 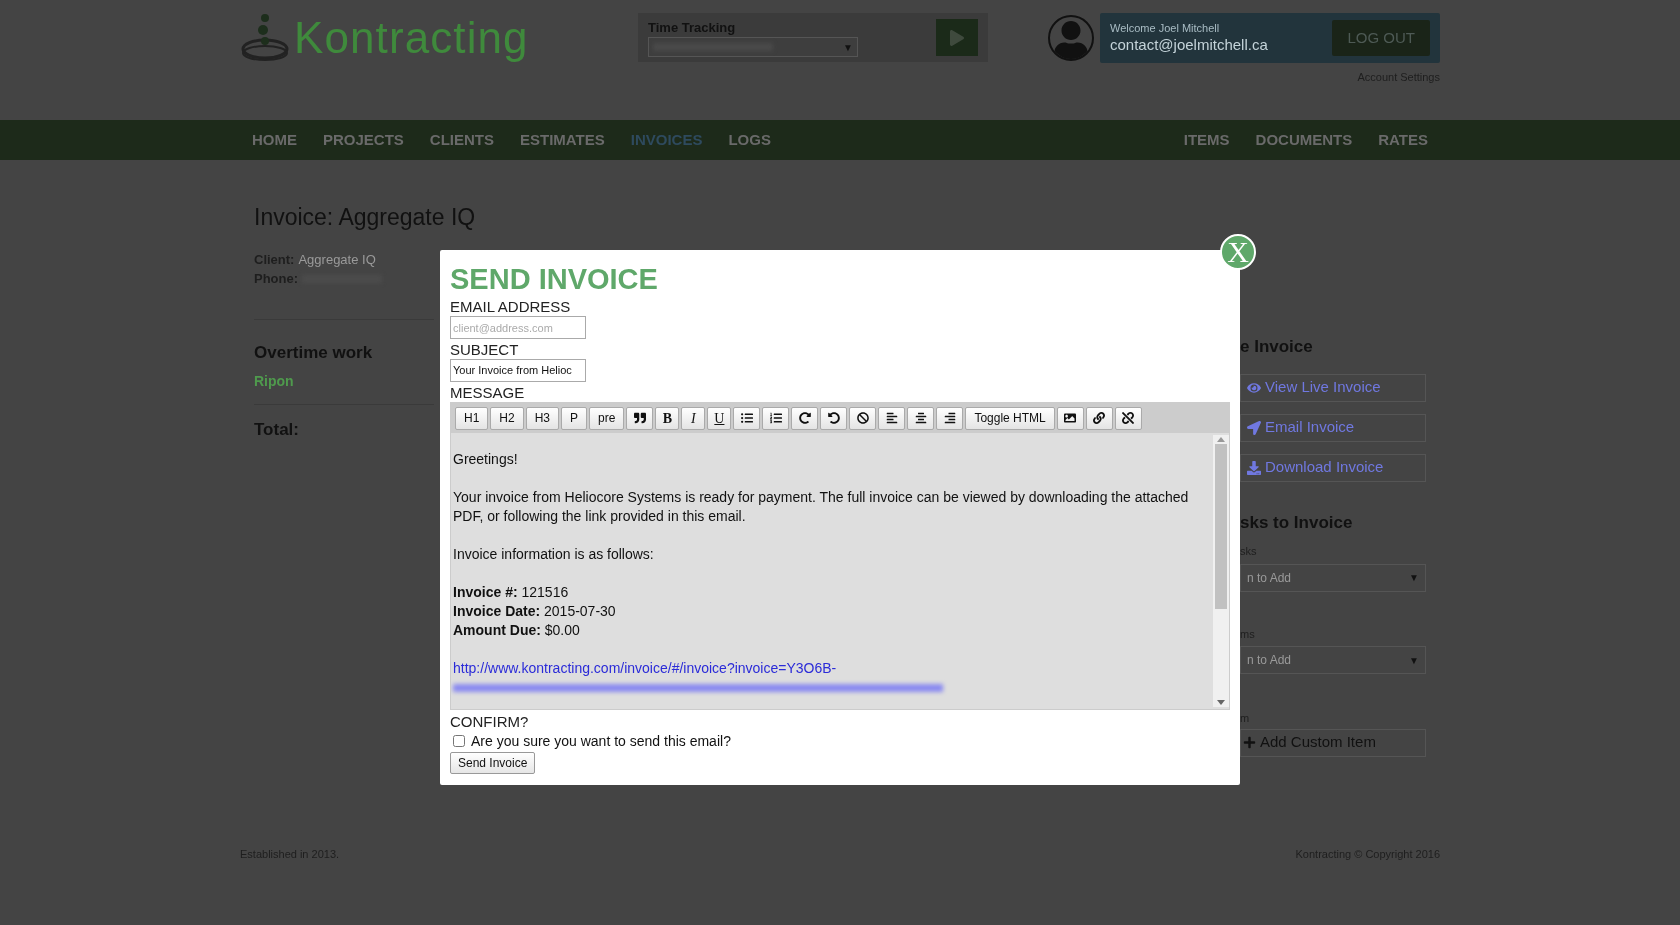 I want to click on format-button: Toggle HTML, so click(x=1010, y=418).